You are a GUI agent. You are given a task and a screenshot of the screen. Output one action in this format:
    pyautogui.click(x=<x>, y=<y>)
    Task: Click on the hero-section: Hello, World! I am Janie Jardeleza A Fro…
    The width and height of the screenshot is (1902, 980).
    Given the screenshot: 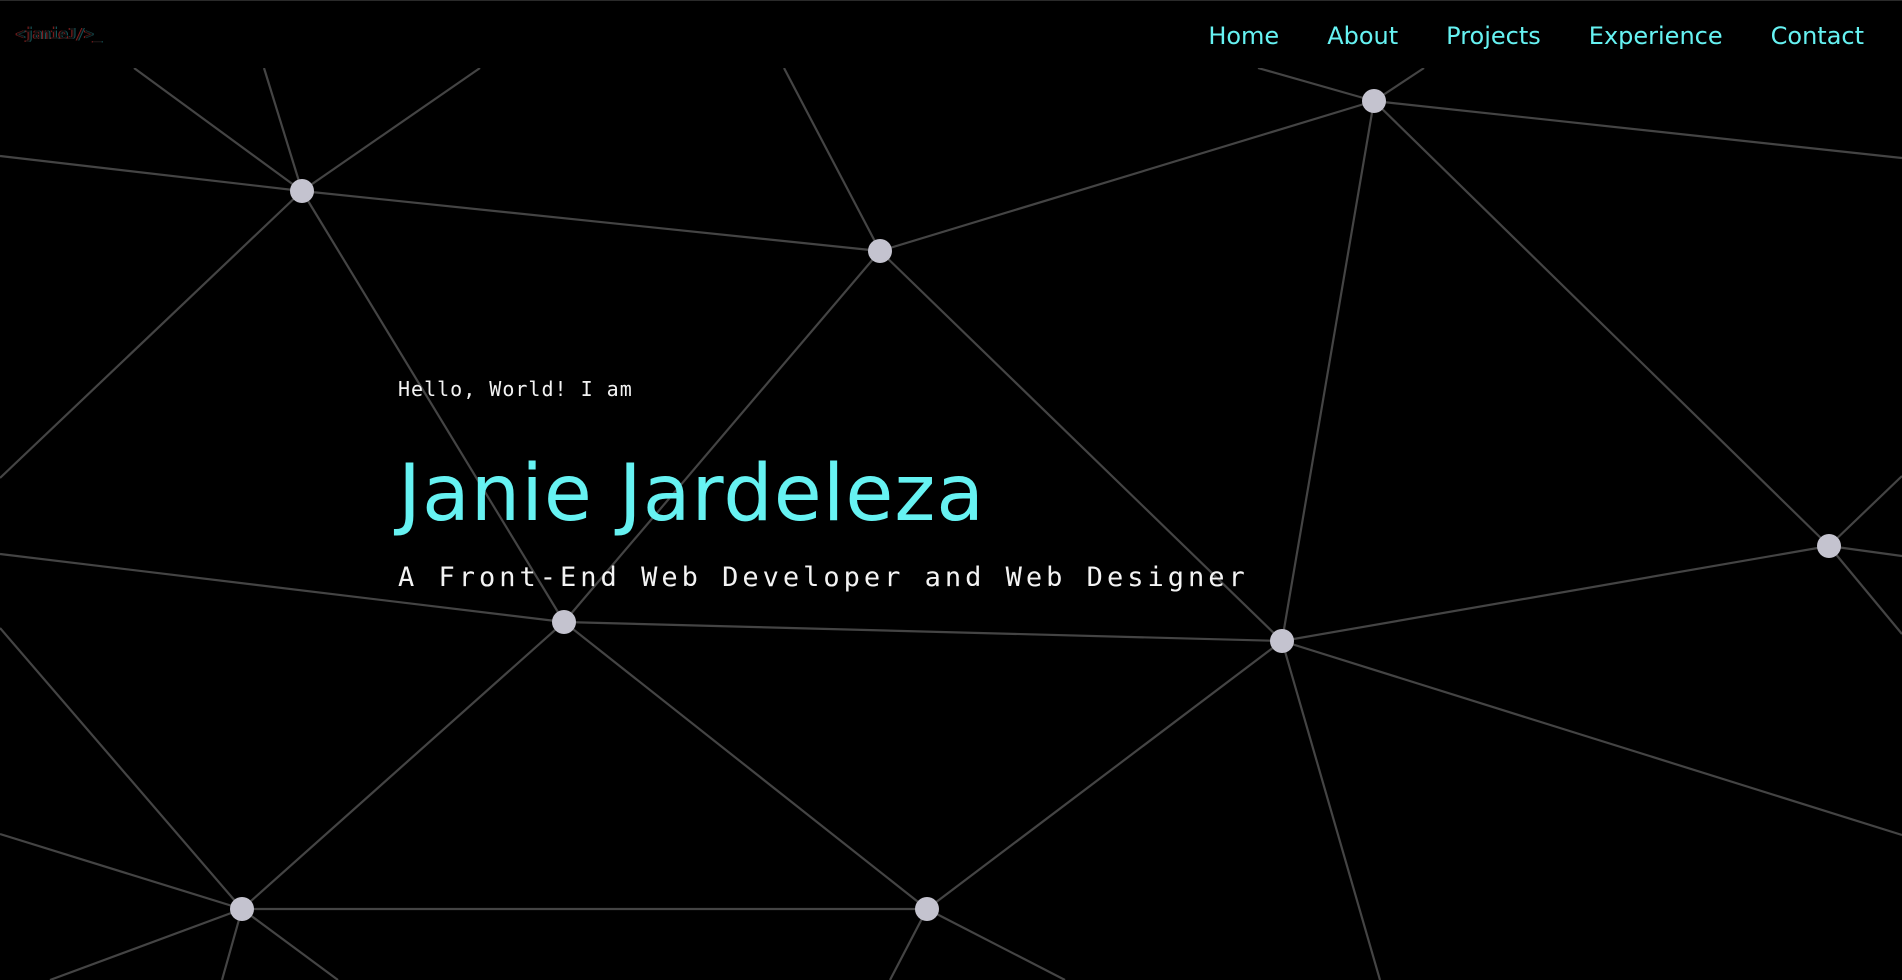 What is the action you would take?
    pyautogui.click(x=823, y=486)
    